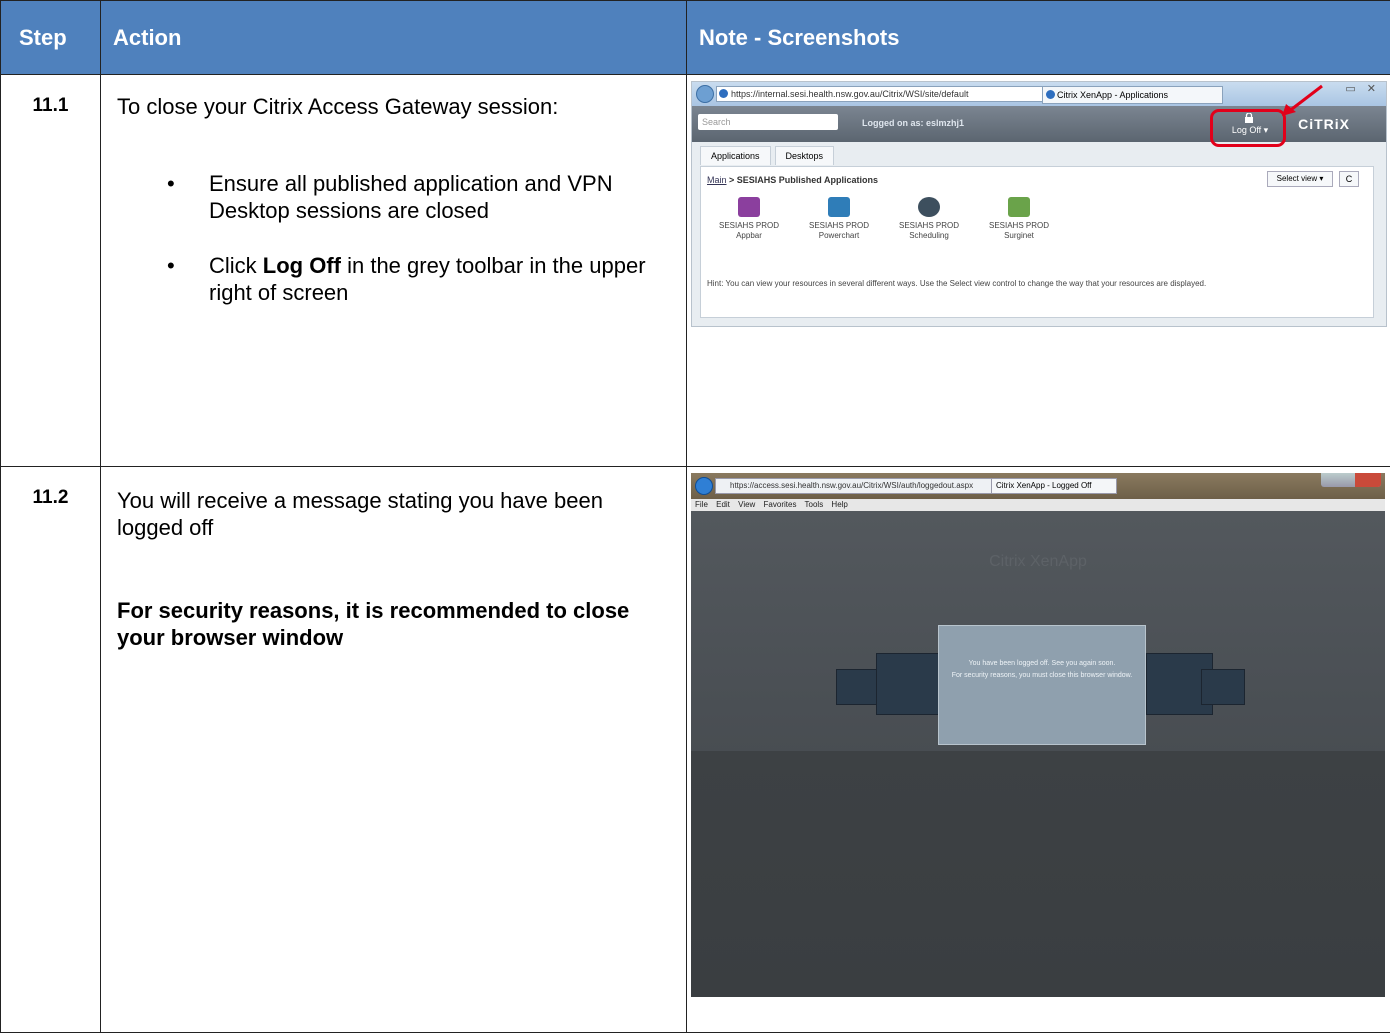 The width and height of the screenshot is (1390, 1033). Describe the element at coordinates (1300, 179) in the screenshot. I see `select-view-button: Select view ▾` at that location.